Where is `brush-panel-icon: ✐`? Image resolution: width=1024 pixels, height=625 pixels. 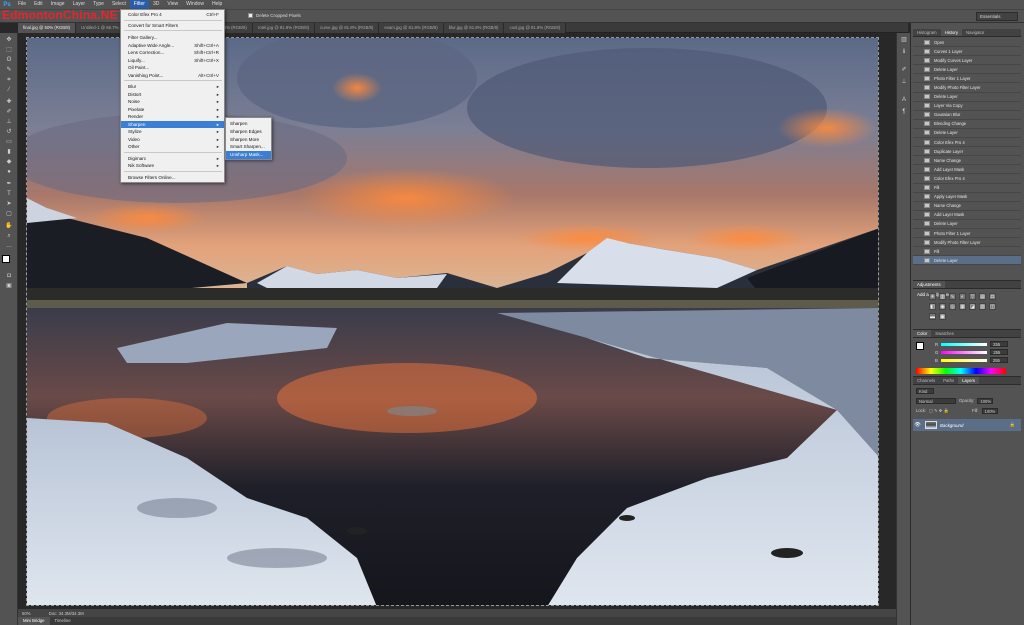
brush-panel-icon: ✐ is located at coordinates (904, 70).